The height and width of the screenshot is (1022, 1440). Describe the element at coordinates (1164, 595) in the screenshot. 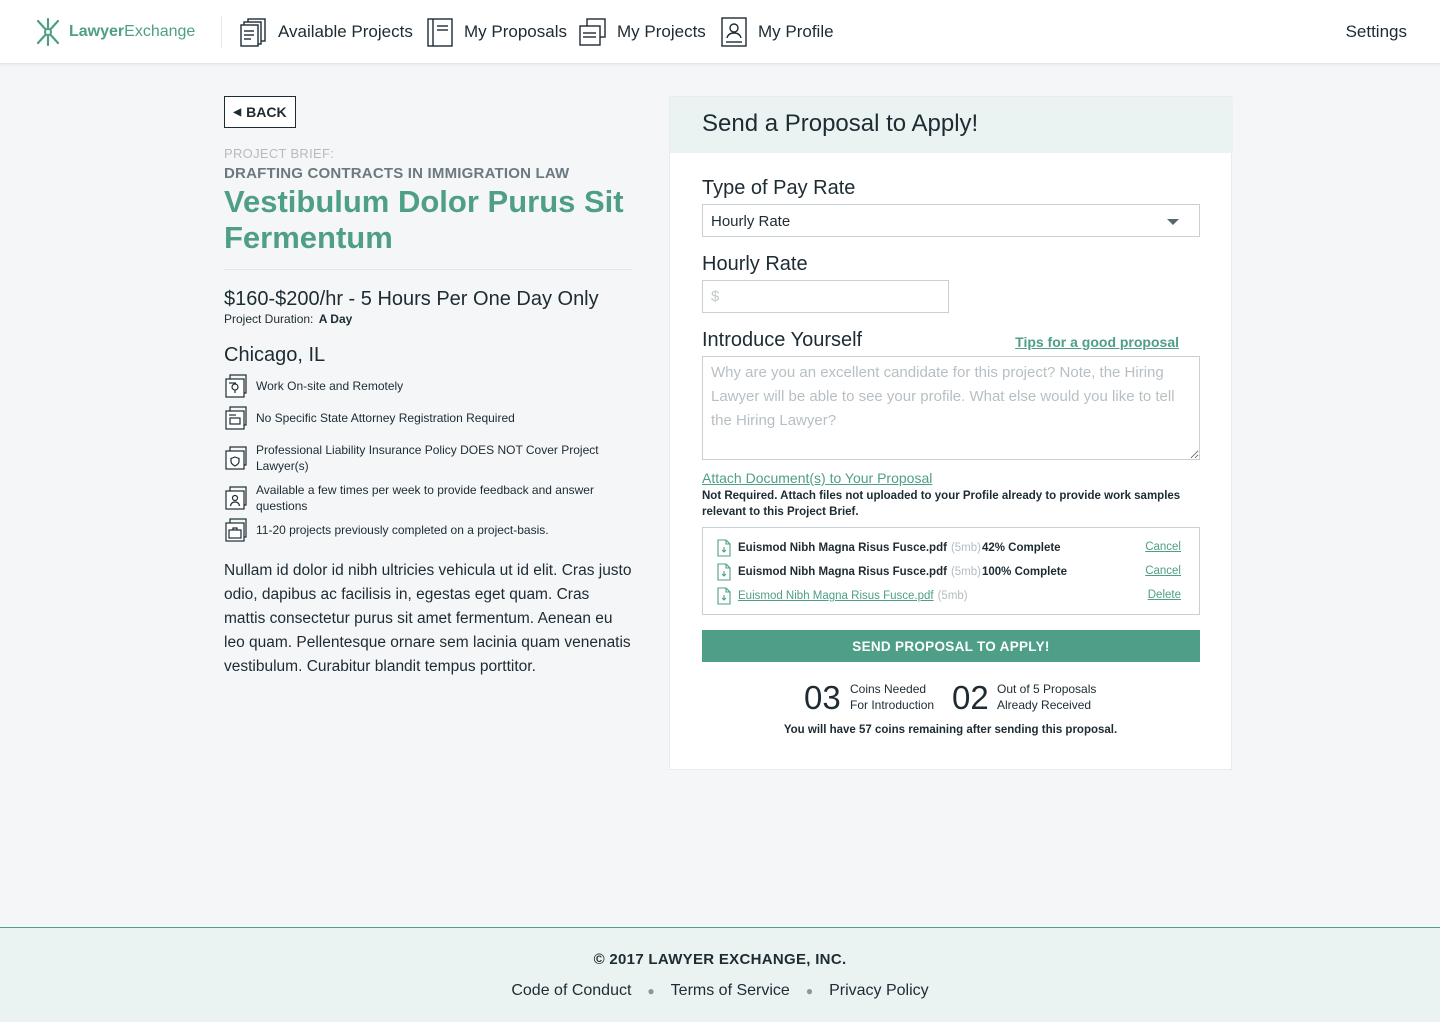

I see `file-delete-link: Delete` at that location.